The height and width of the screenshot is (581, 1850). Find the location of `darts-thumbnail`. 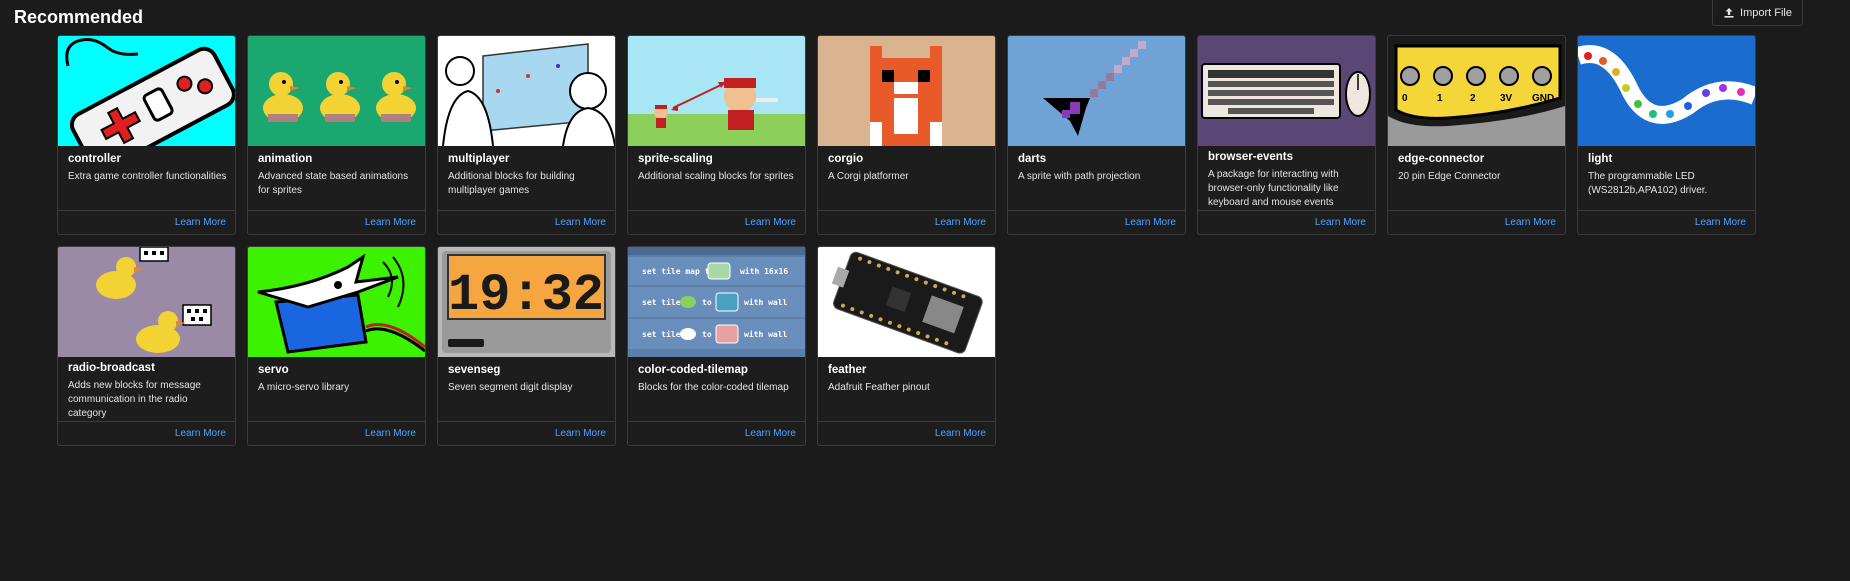

darts-thumbnail is located at coordinates (1096, 91).